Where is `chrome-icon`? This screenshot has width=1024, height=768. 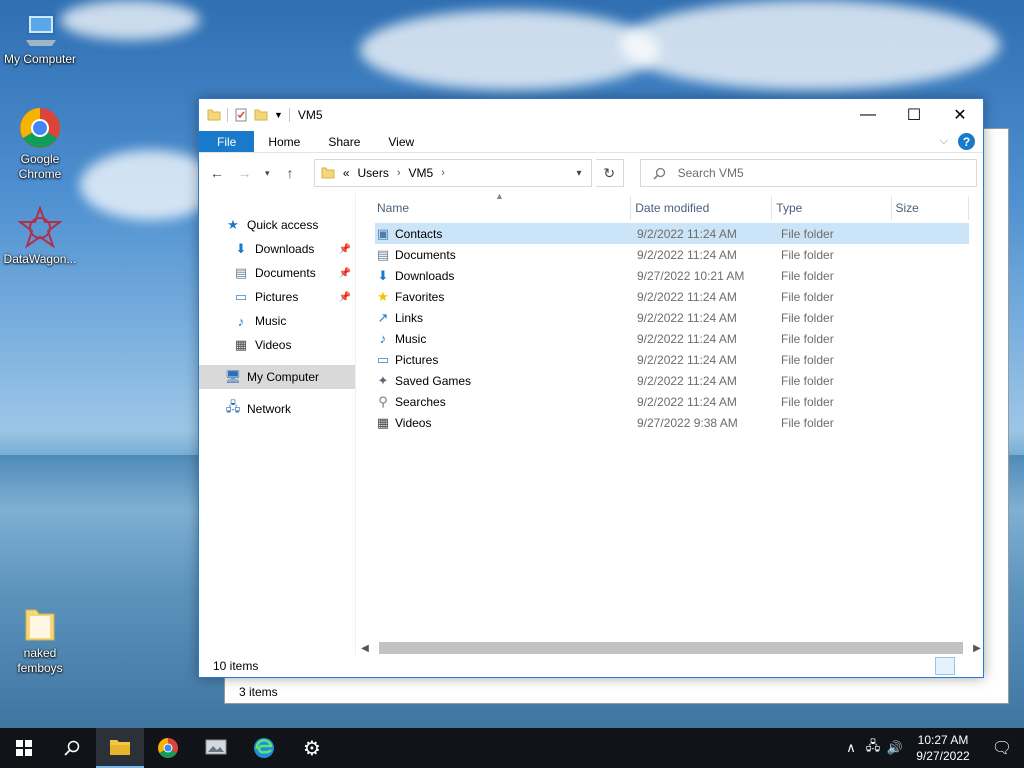 chrome-icon is located at coordinates (168, 748).